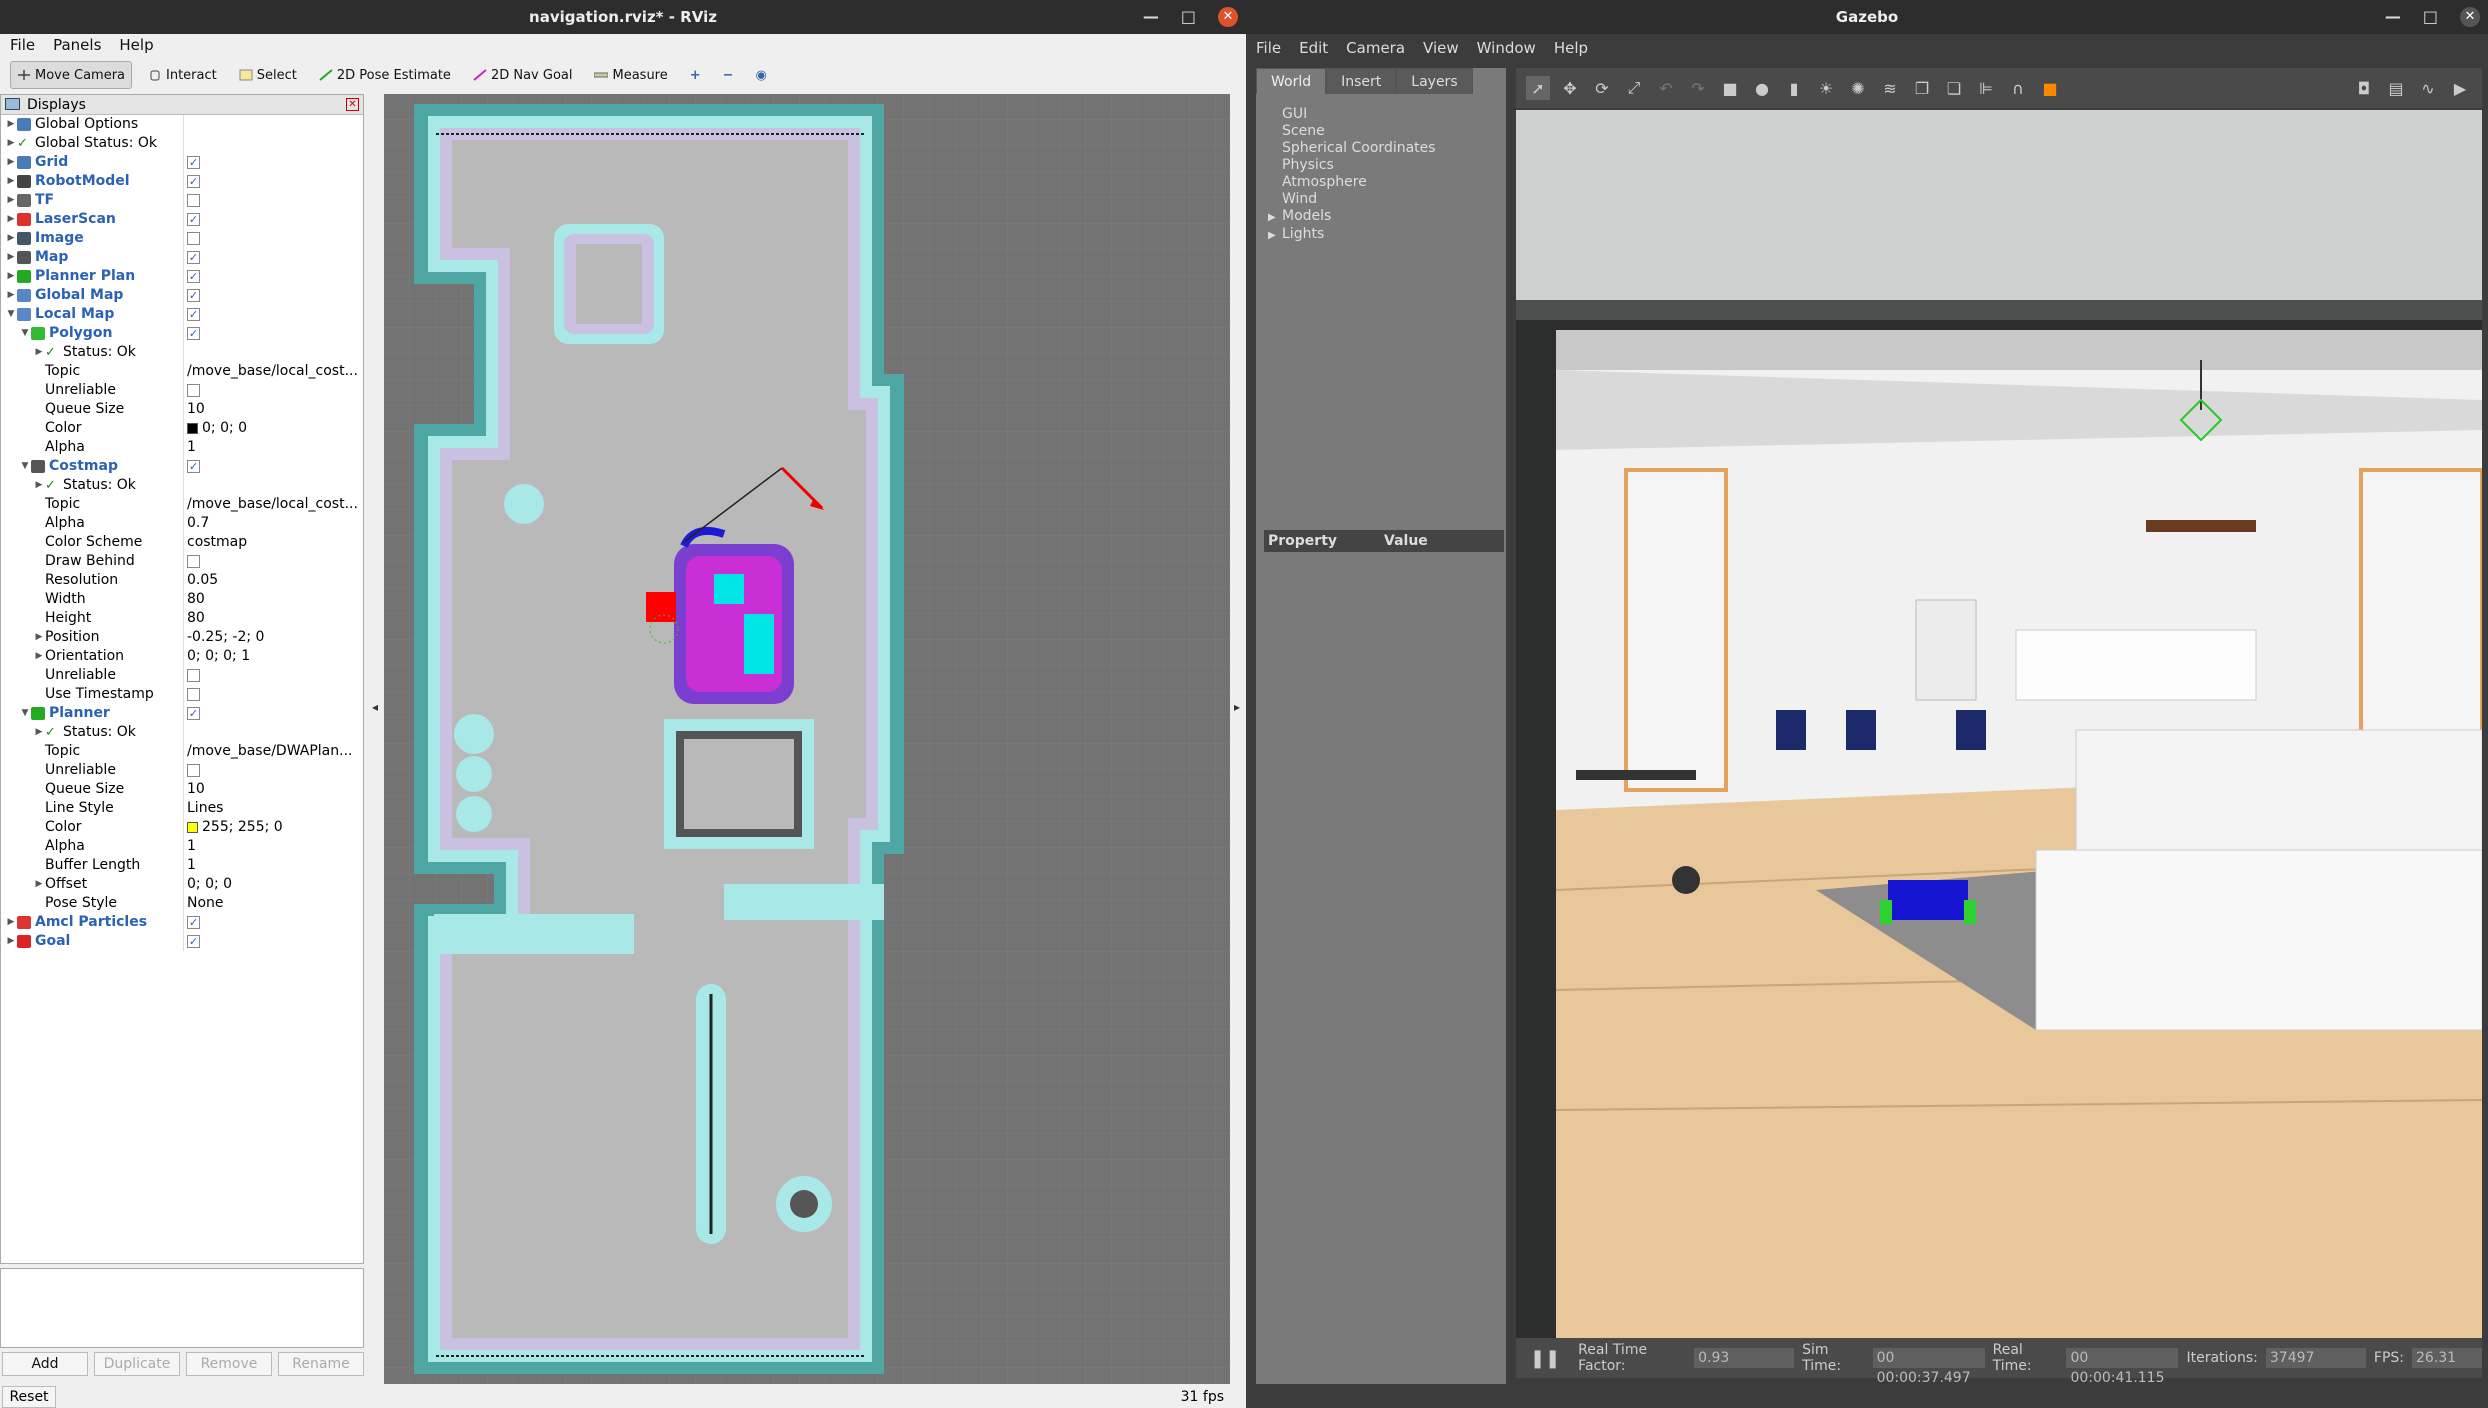 The height and width of the screenshot is (1408, 2488). I want to click on property-row: Line Style Lines, so click(182, 808).